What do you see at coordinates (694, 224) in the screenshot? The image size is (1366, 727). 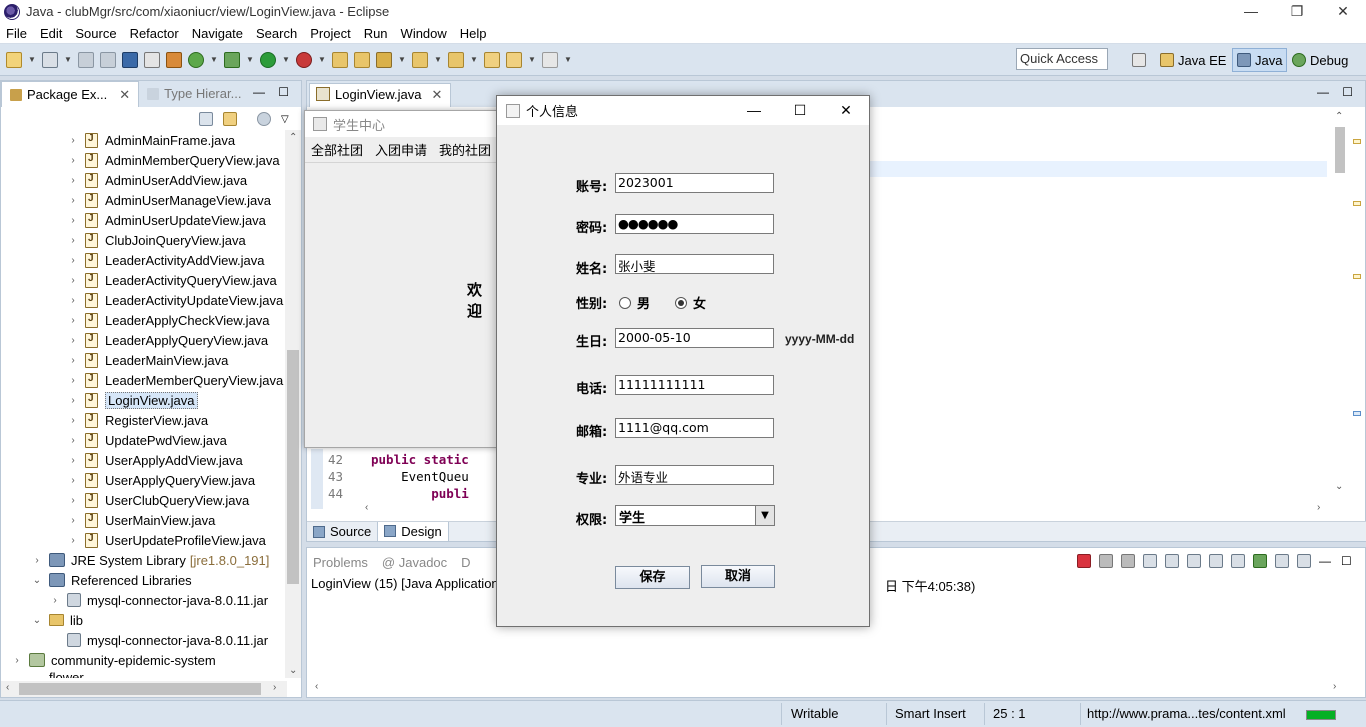 I see `password-field: ●●●●●●` at bounding box center [694, 224].